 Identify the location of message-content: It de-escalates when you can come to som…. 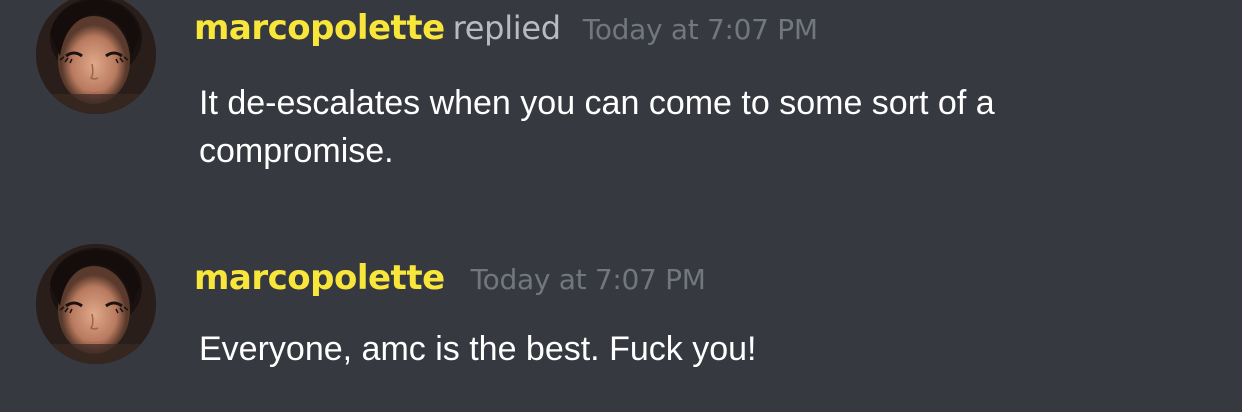
(597, 127).